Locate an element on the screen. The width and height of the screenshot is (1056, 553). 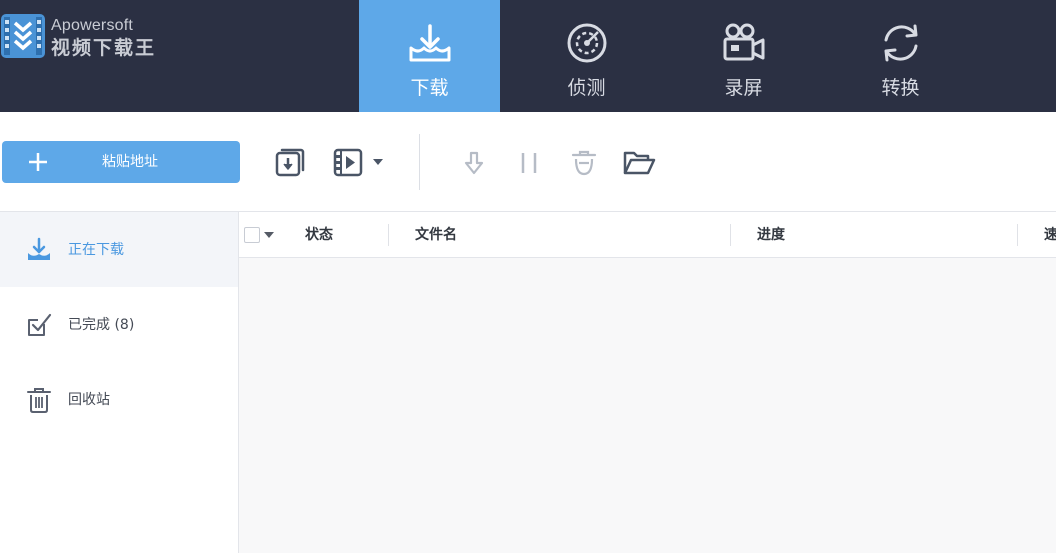
download-file-icon is located at coordinates (290, 162).